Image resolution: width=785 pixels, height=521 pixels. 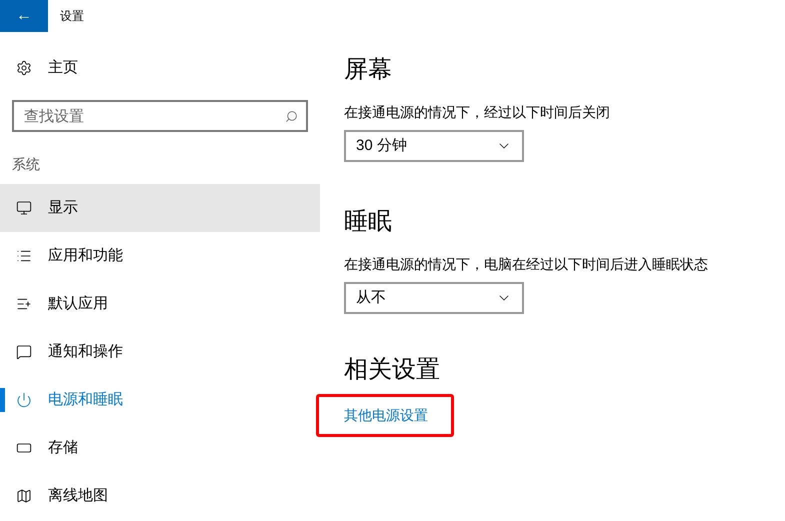 What do you see at coordinates (160, 208) in the screenshot?
I see `nav-item: 显示` at bounding box center [160, 208].